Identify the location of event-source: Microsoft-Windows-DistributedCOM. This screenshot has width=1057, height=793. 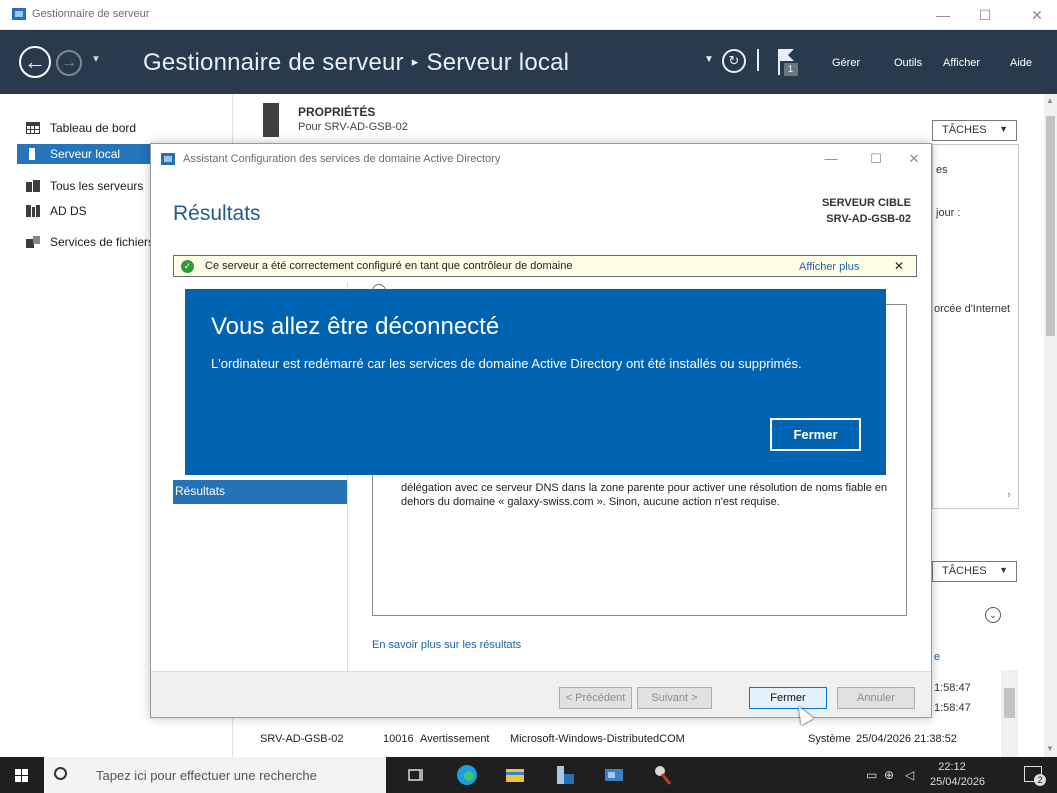
(597, 739).